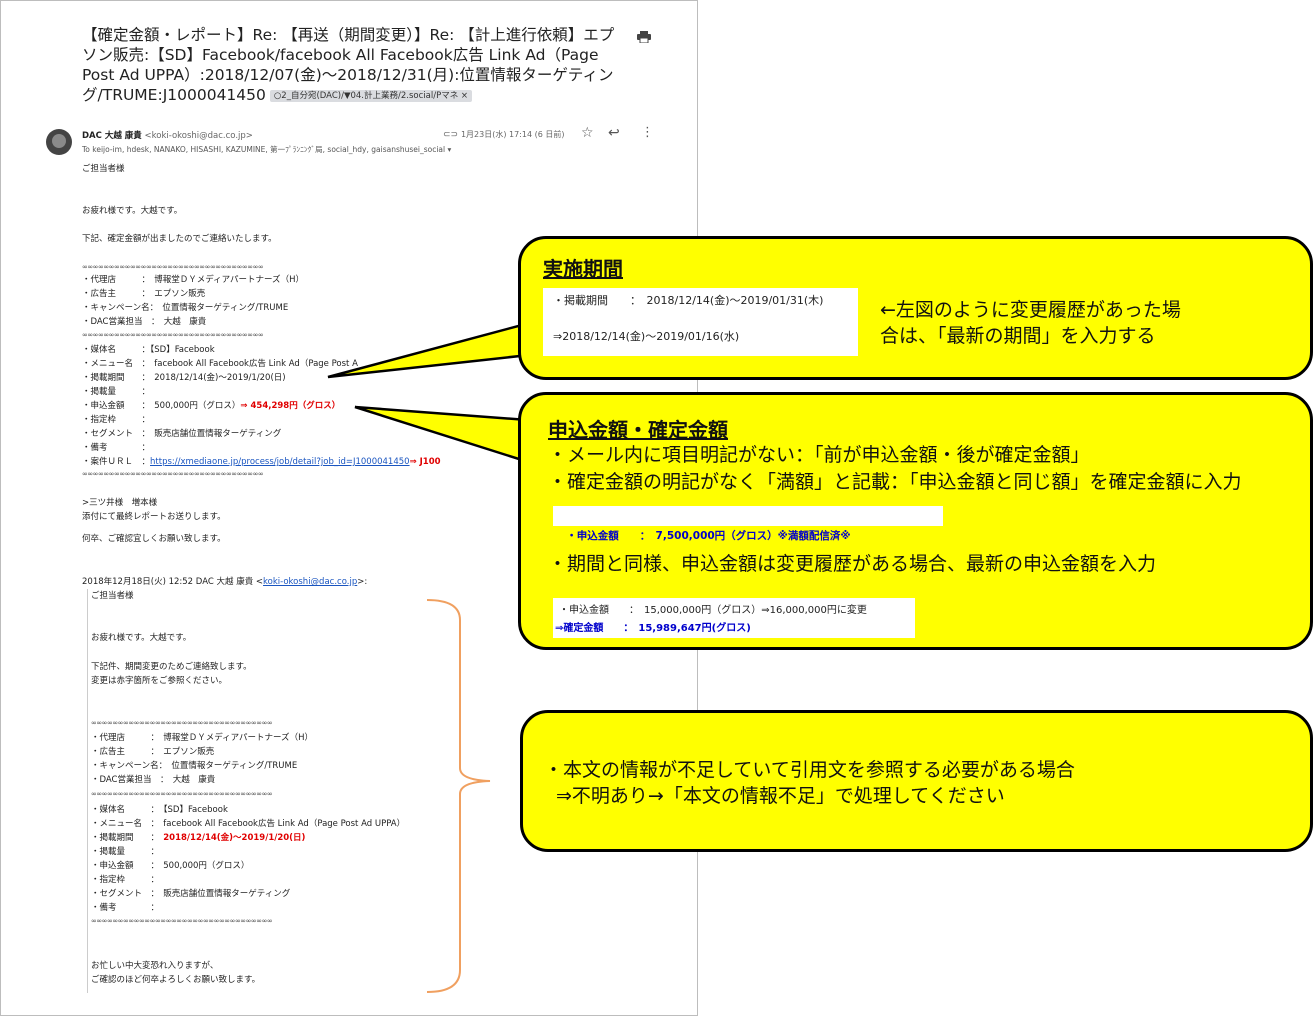 Image resolution: width=1314 pixels, height=1018 pixels. What do you see at coordinates (819, 455) in the screenshot?
I see `callout-amount-line-1: ・メール内に項目明記がない：「前が申込金額・後が確定金額」` at bounding box center [819, 455].